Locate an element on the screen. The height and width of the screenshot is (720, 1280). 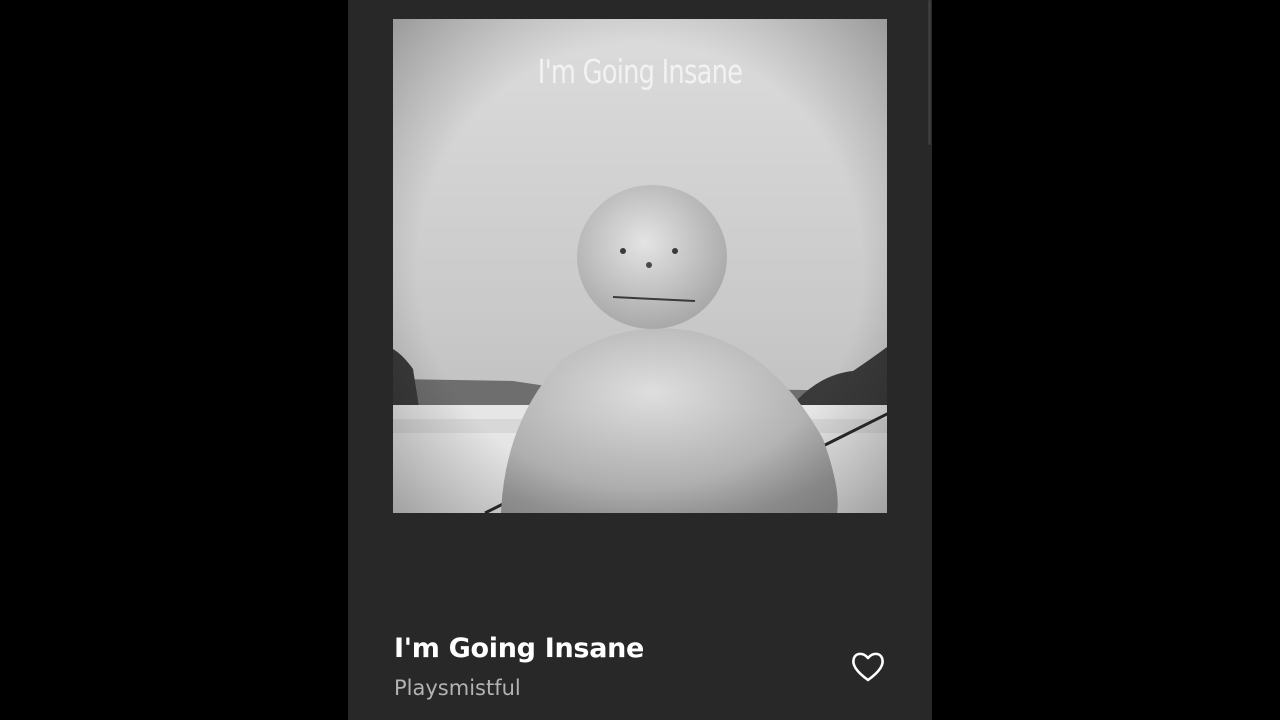
track-title: I'm Going Insane is located at coordinates (519, 648).